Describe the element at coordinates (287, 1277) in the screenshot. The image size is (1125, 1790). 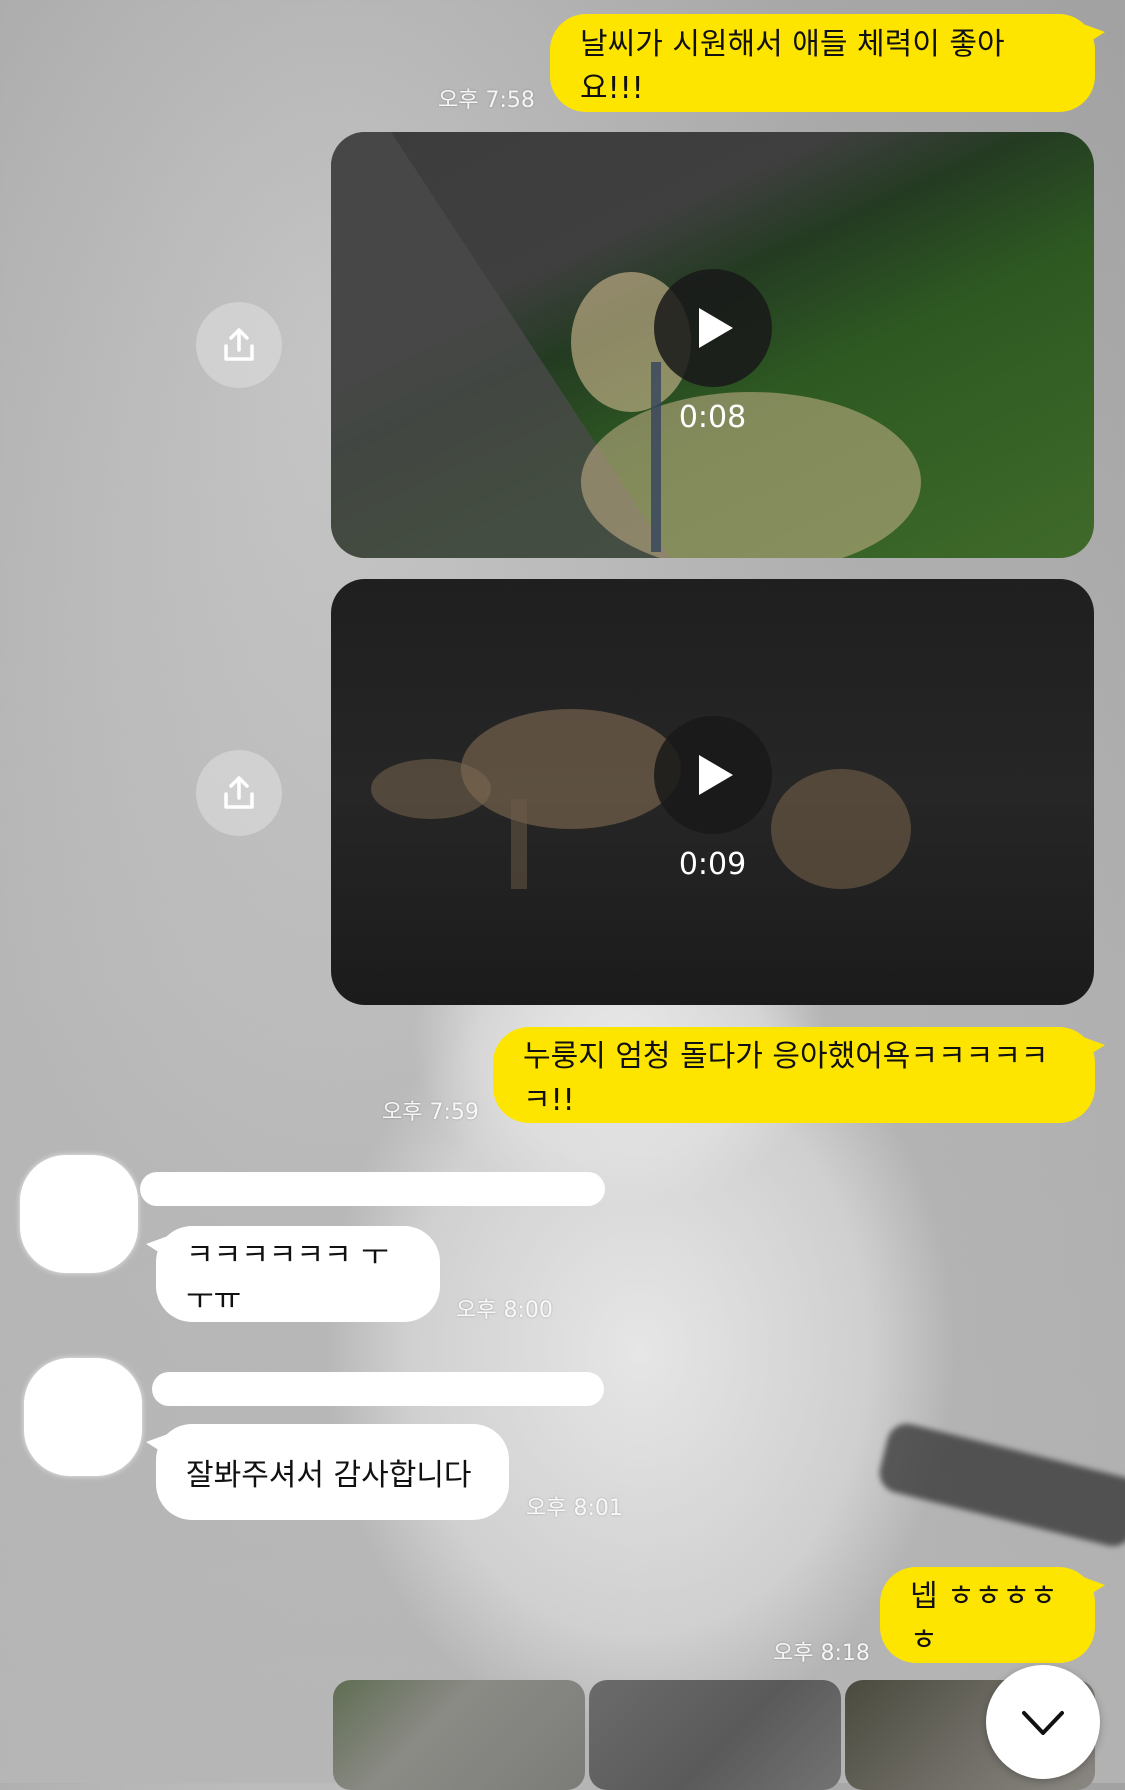
I see `message-text: ㅋㅋㅋㅋㅋㅋ ㅜㅜㅠ` at that location.